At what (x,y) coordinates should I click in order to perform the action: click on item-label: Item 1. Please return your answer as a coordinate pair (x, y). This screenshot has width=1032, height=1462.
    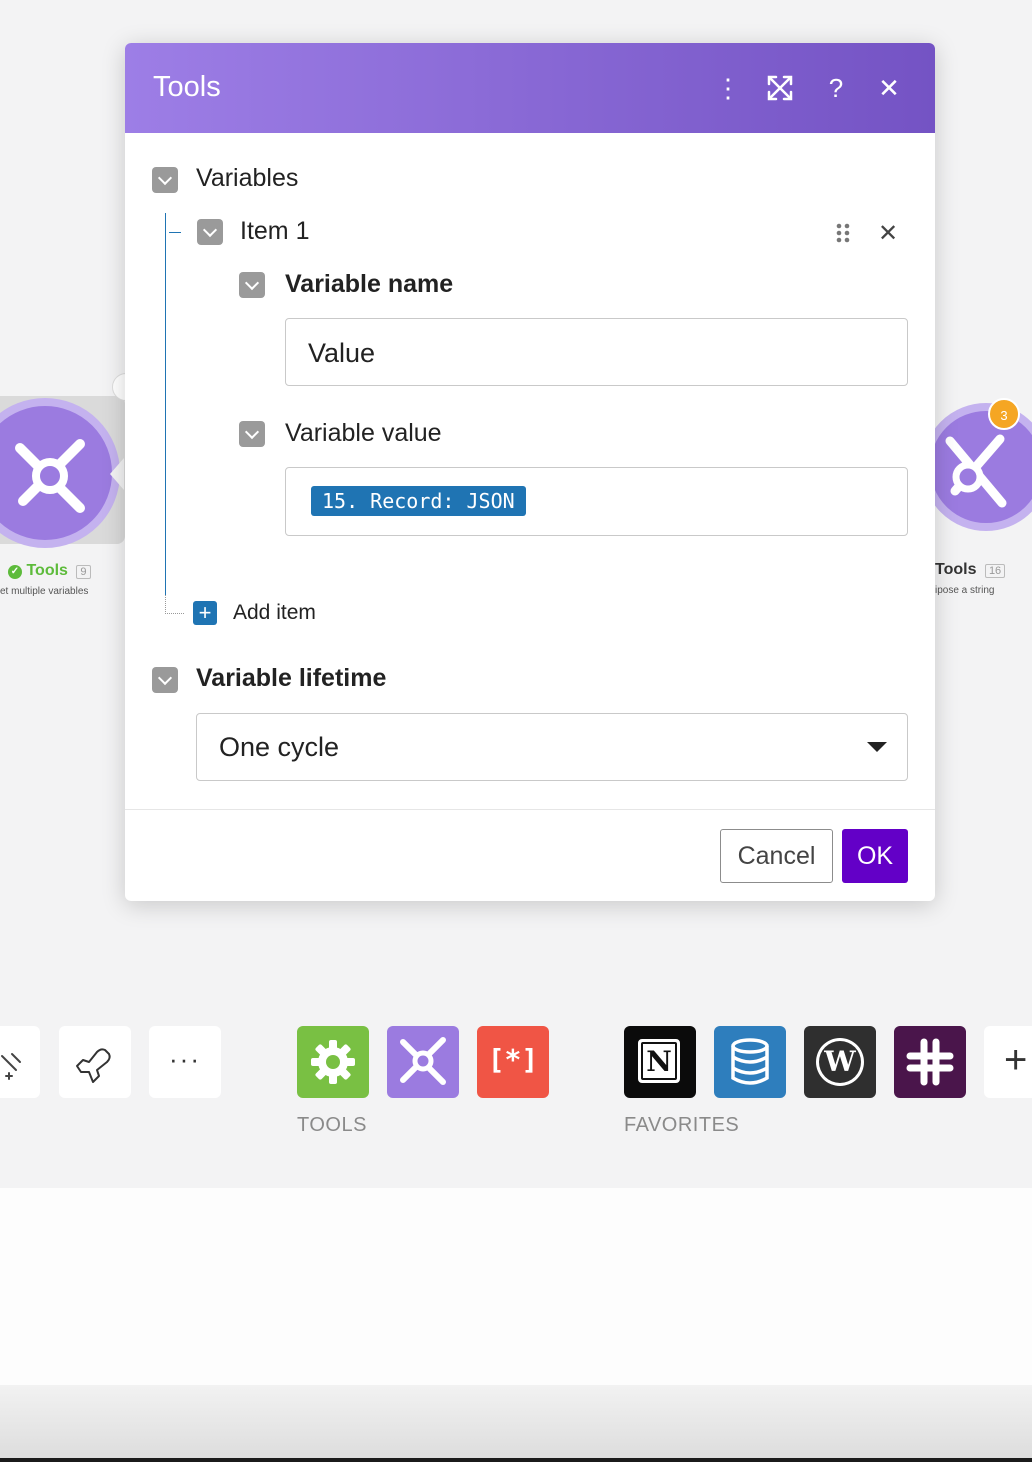
    Looking at the image, I should click on (275, 231).